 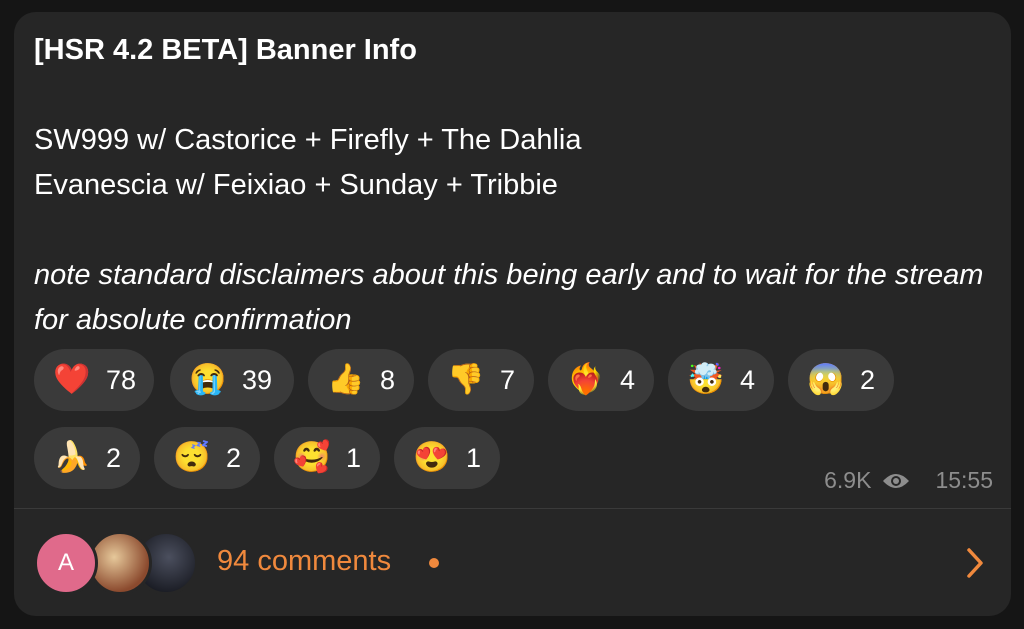 I want to click on thumbs-down-emoji-icon: 👎, so click(x=466, y=379).